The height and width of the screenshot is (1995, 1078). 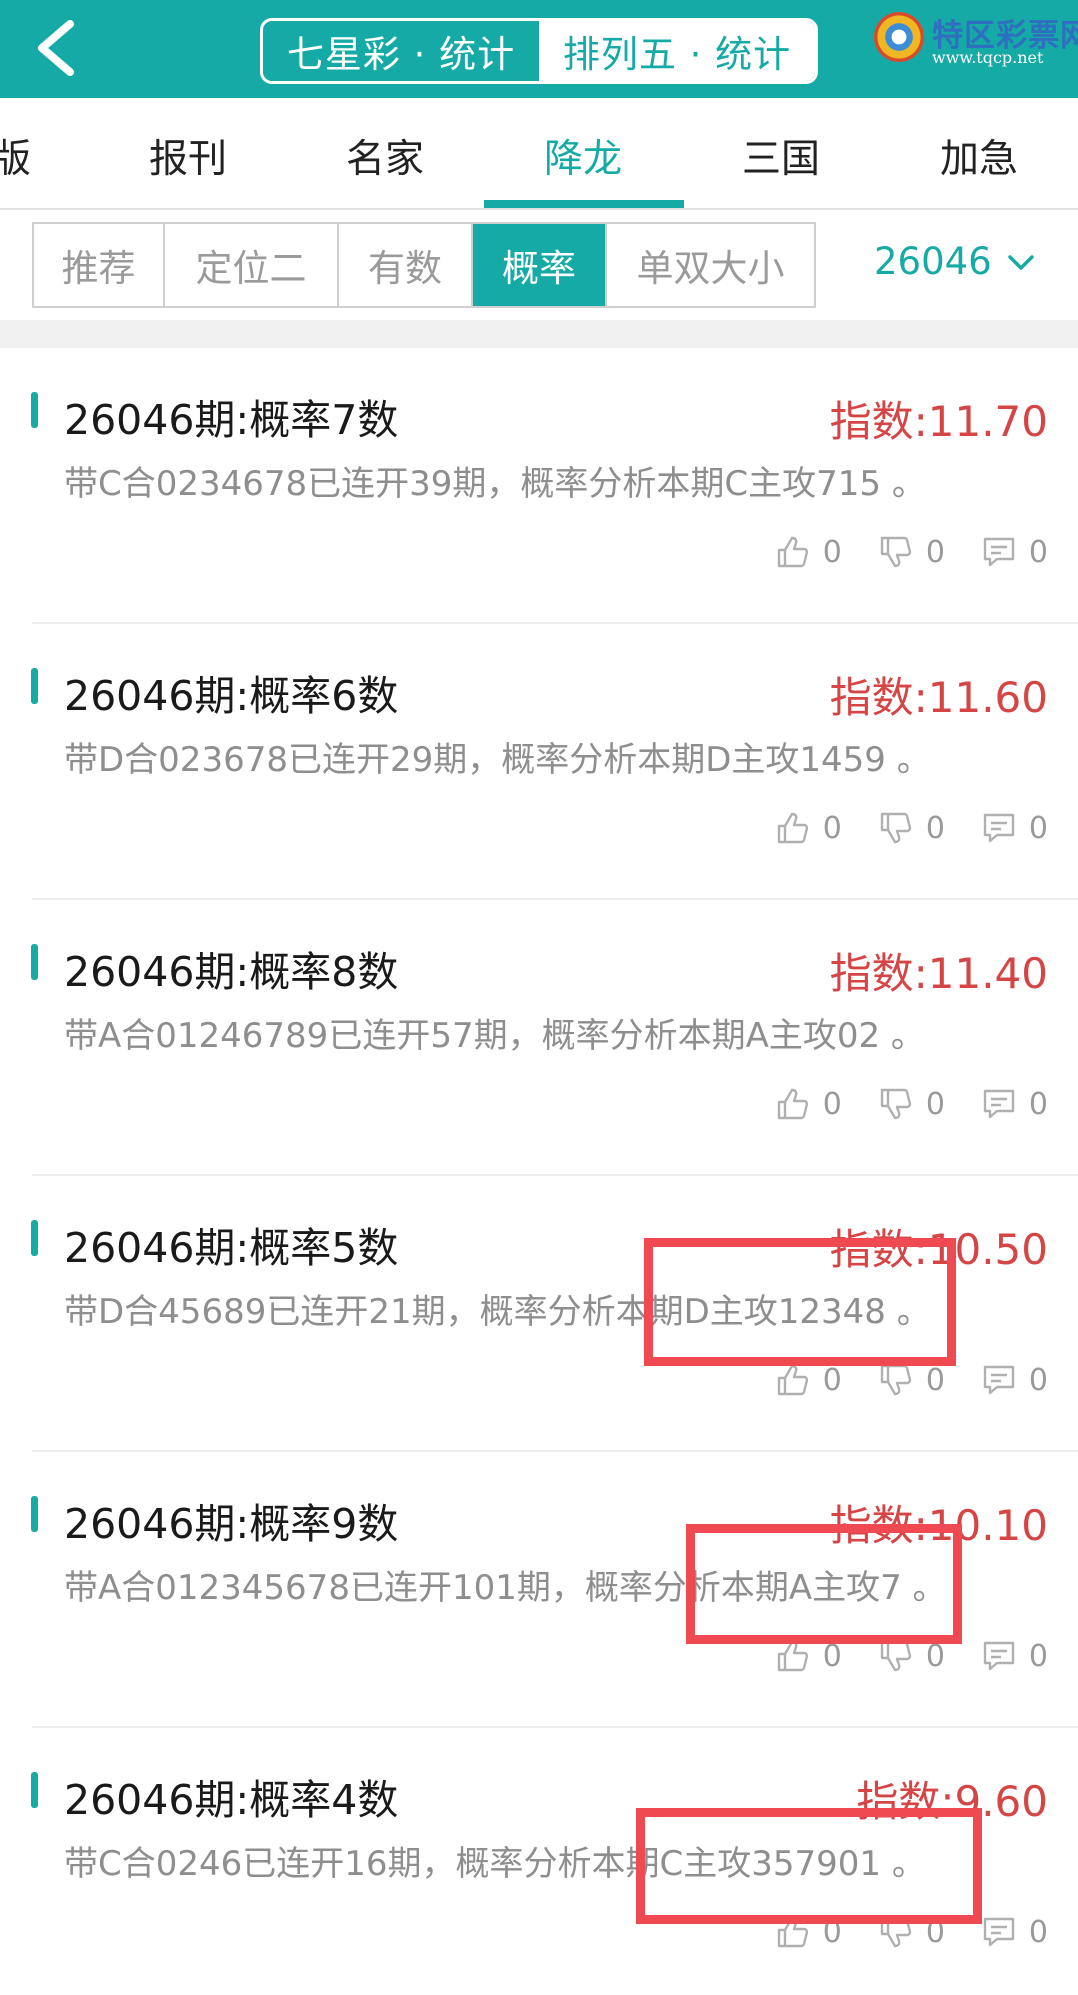 I want to click on lottery-switch: 七星彩 · 统计 排列五 · 统计, so click(x=539, y=51).